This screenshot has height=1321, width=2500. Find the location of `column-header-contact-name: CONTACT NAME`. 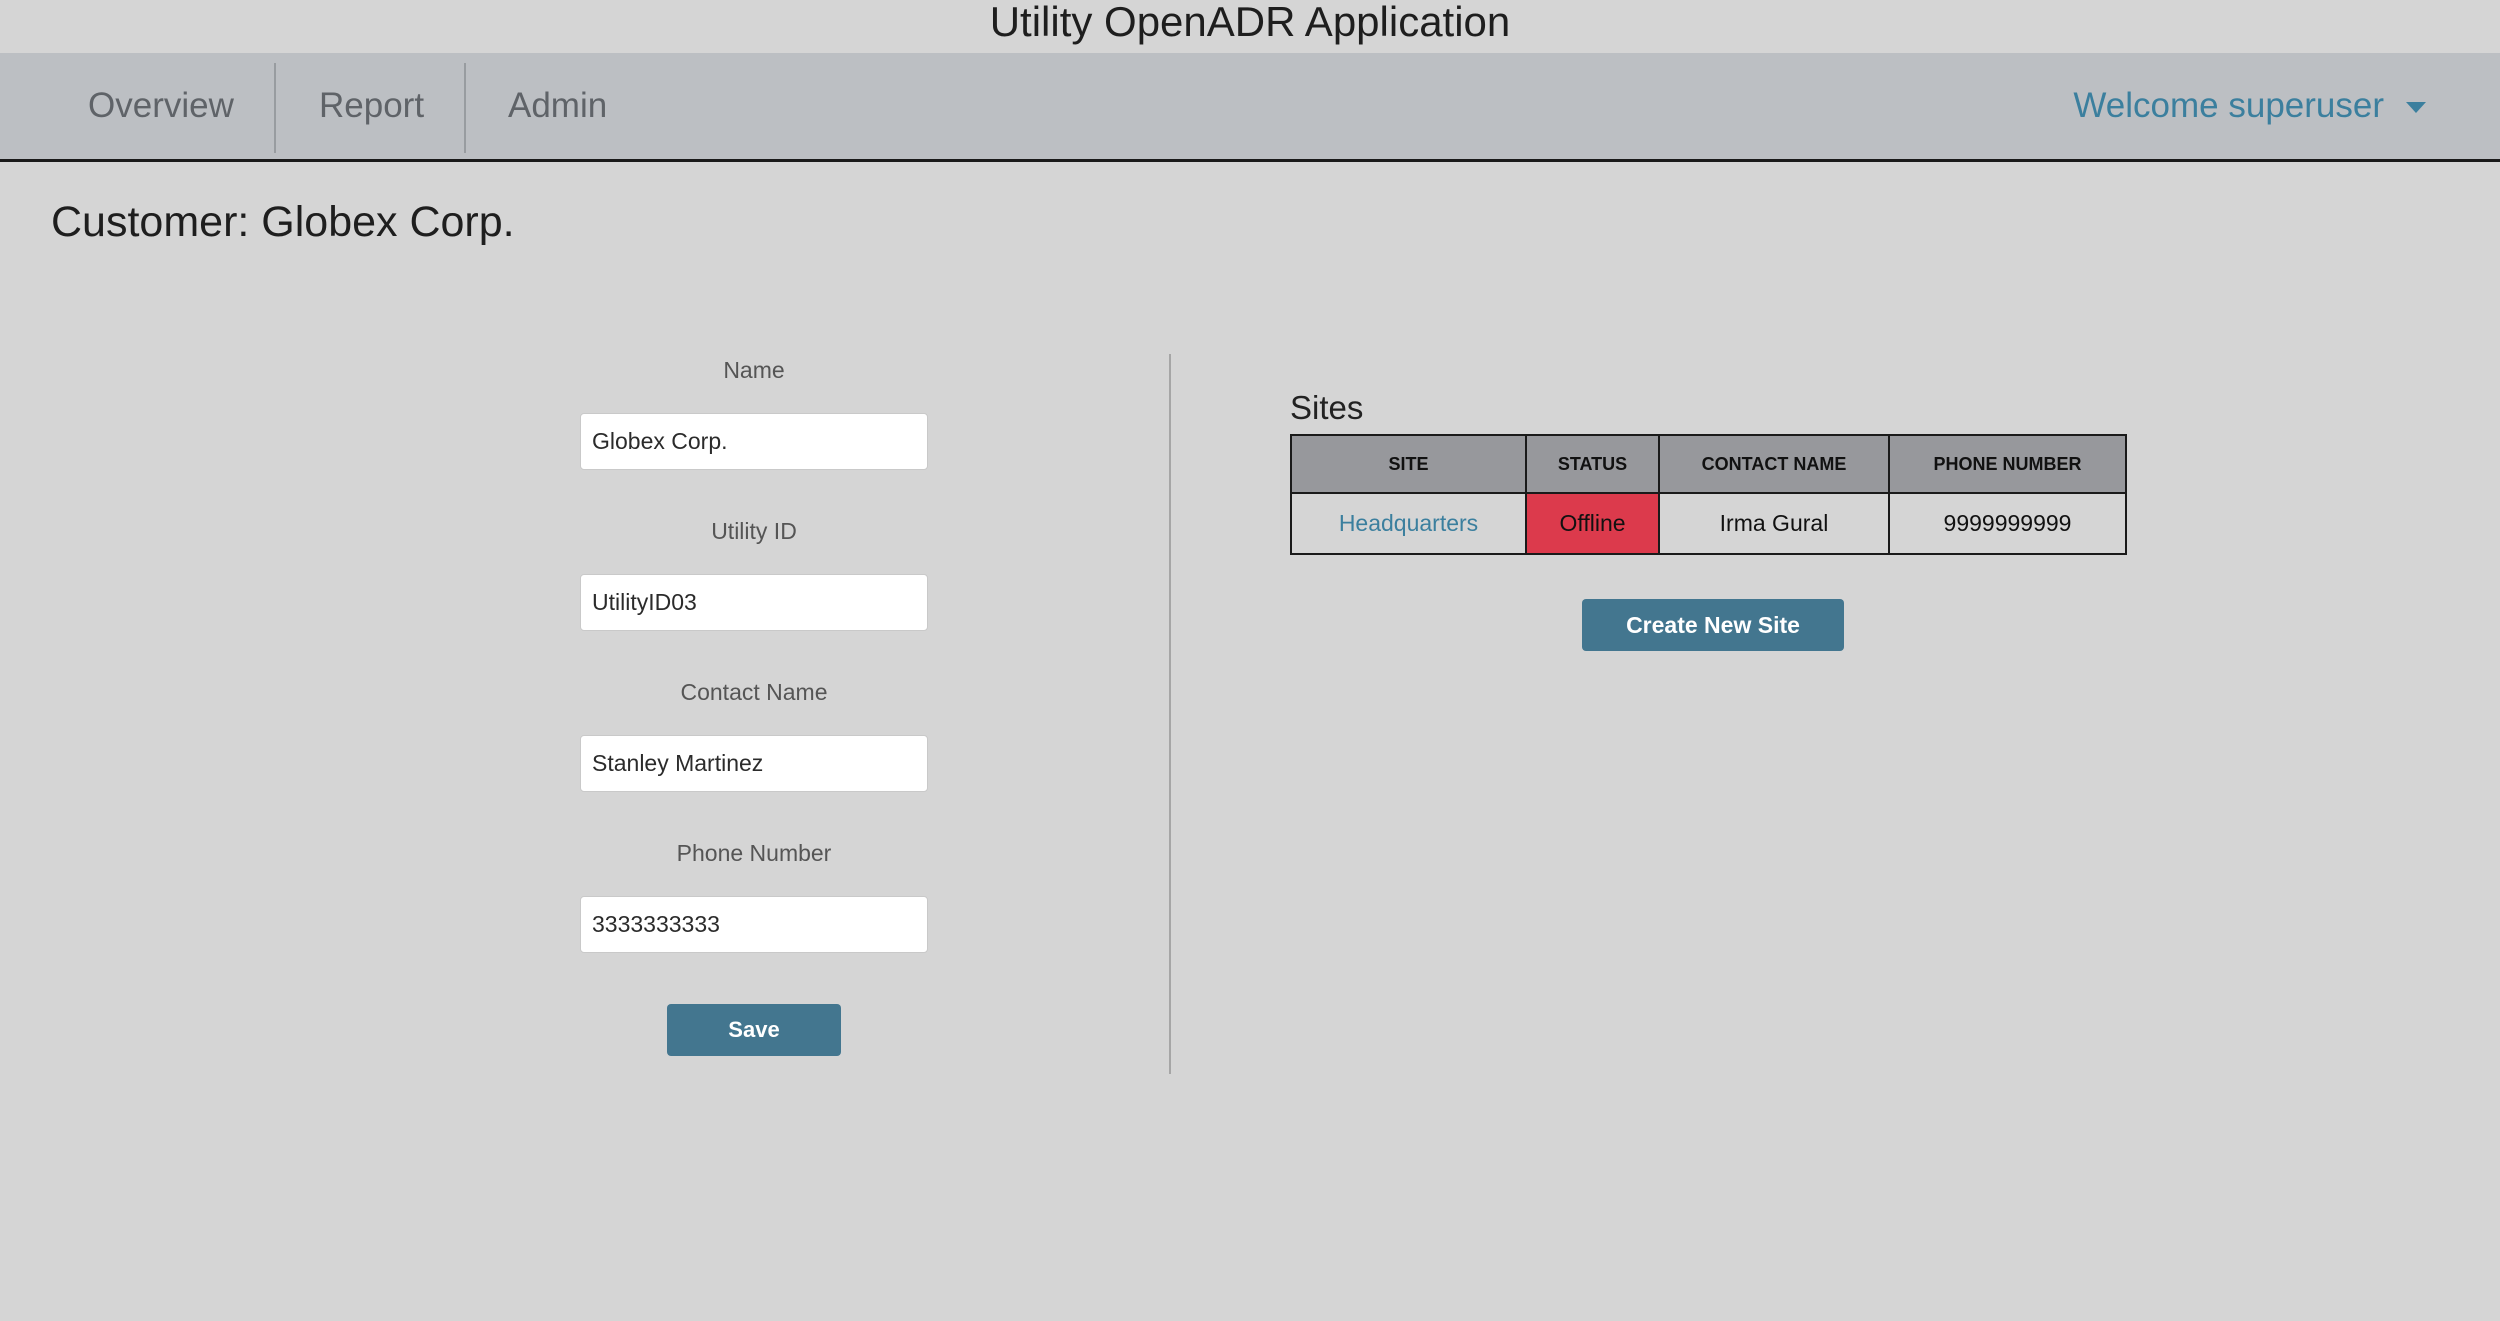

column-header-contact-name: CONTACT NAME is located at coordinates (1774, 464).